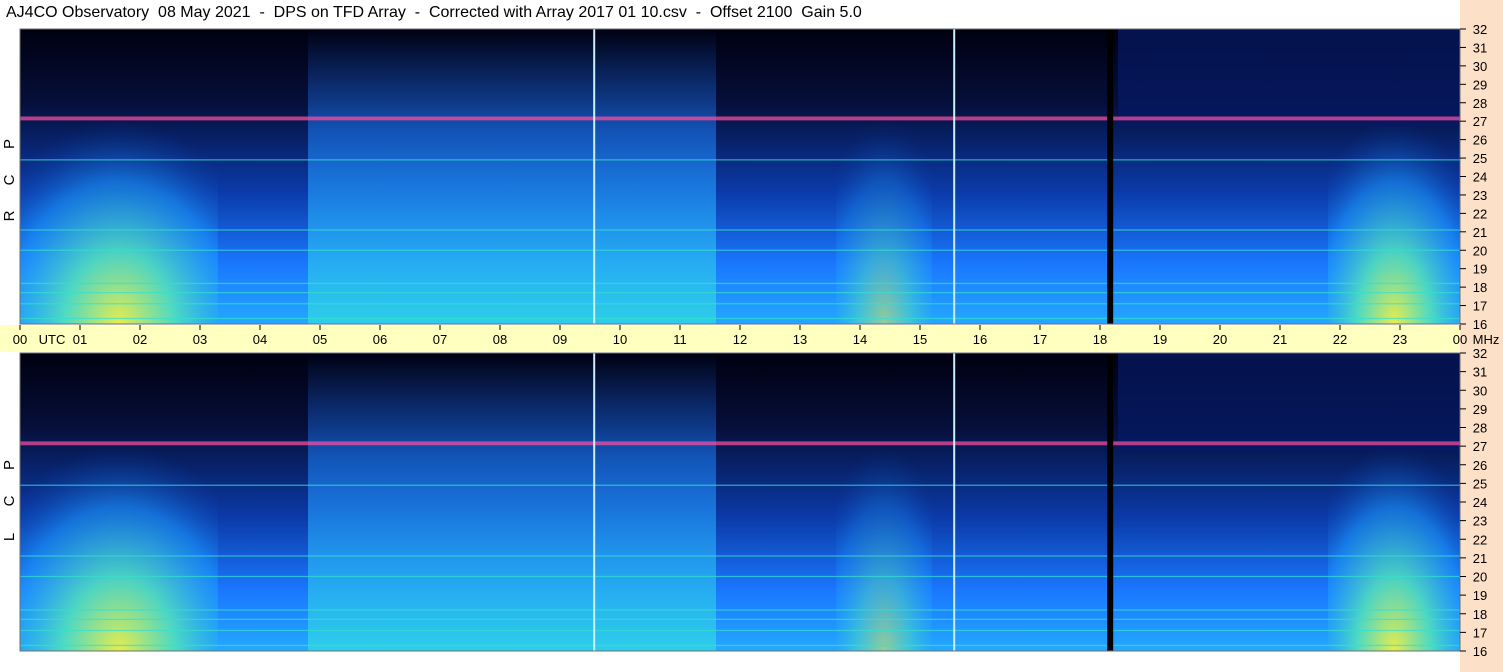 This screenshot has width=1503, height=672. I want to click on time-tick-label: 11, so click(680, 339).